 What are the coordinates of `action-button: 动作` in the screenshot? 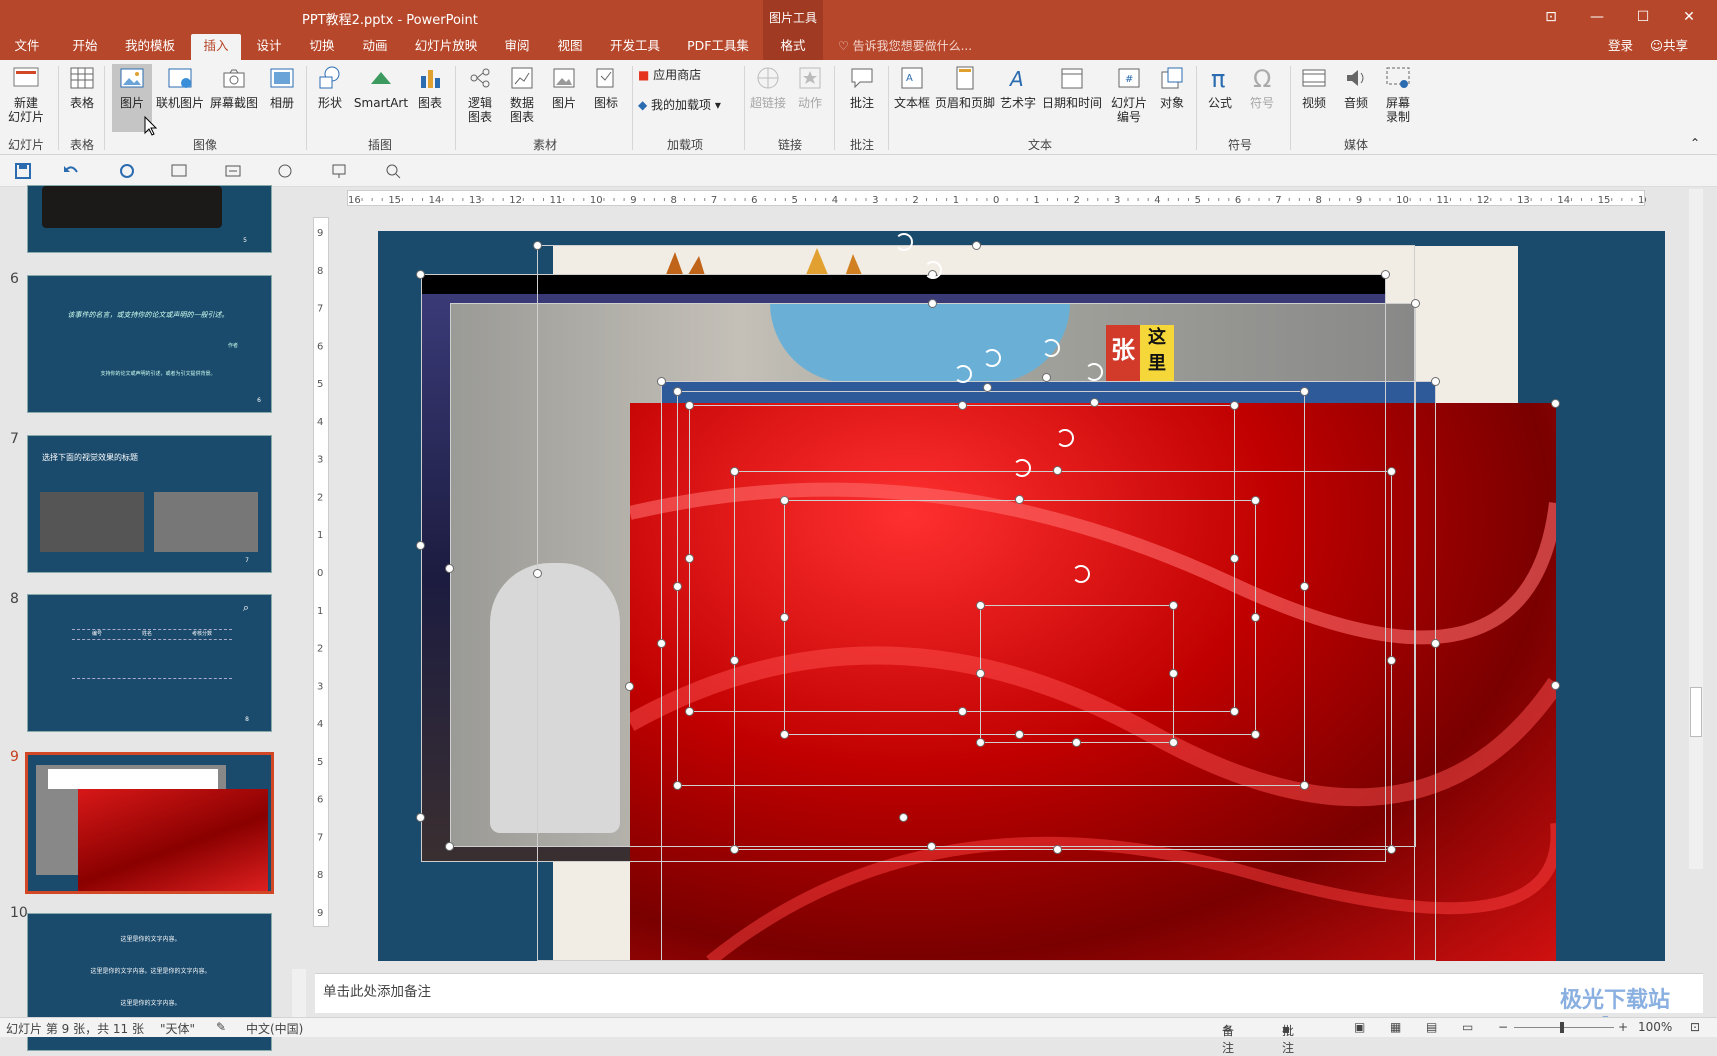 It's located at (810, 87).